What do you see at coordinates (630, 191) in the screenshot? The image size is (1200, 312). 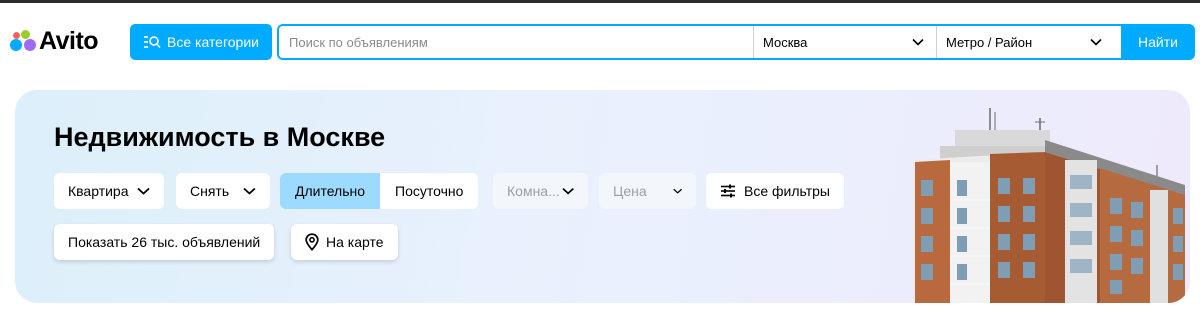 I see `price-placeholder: Цена` at bounding box center [630, 191].